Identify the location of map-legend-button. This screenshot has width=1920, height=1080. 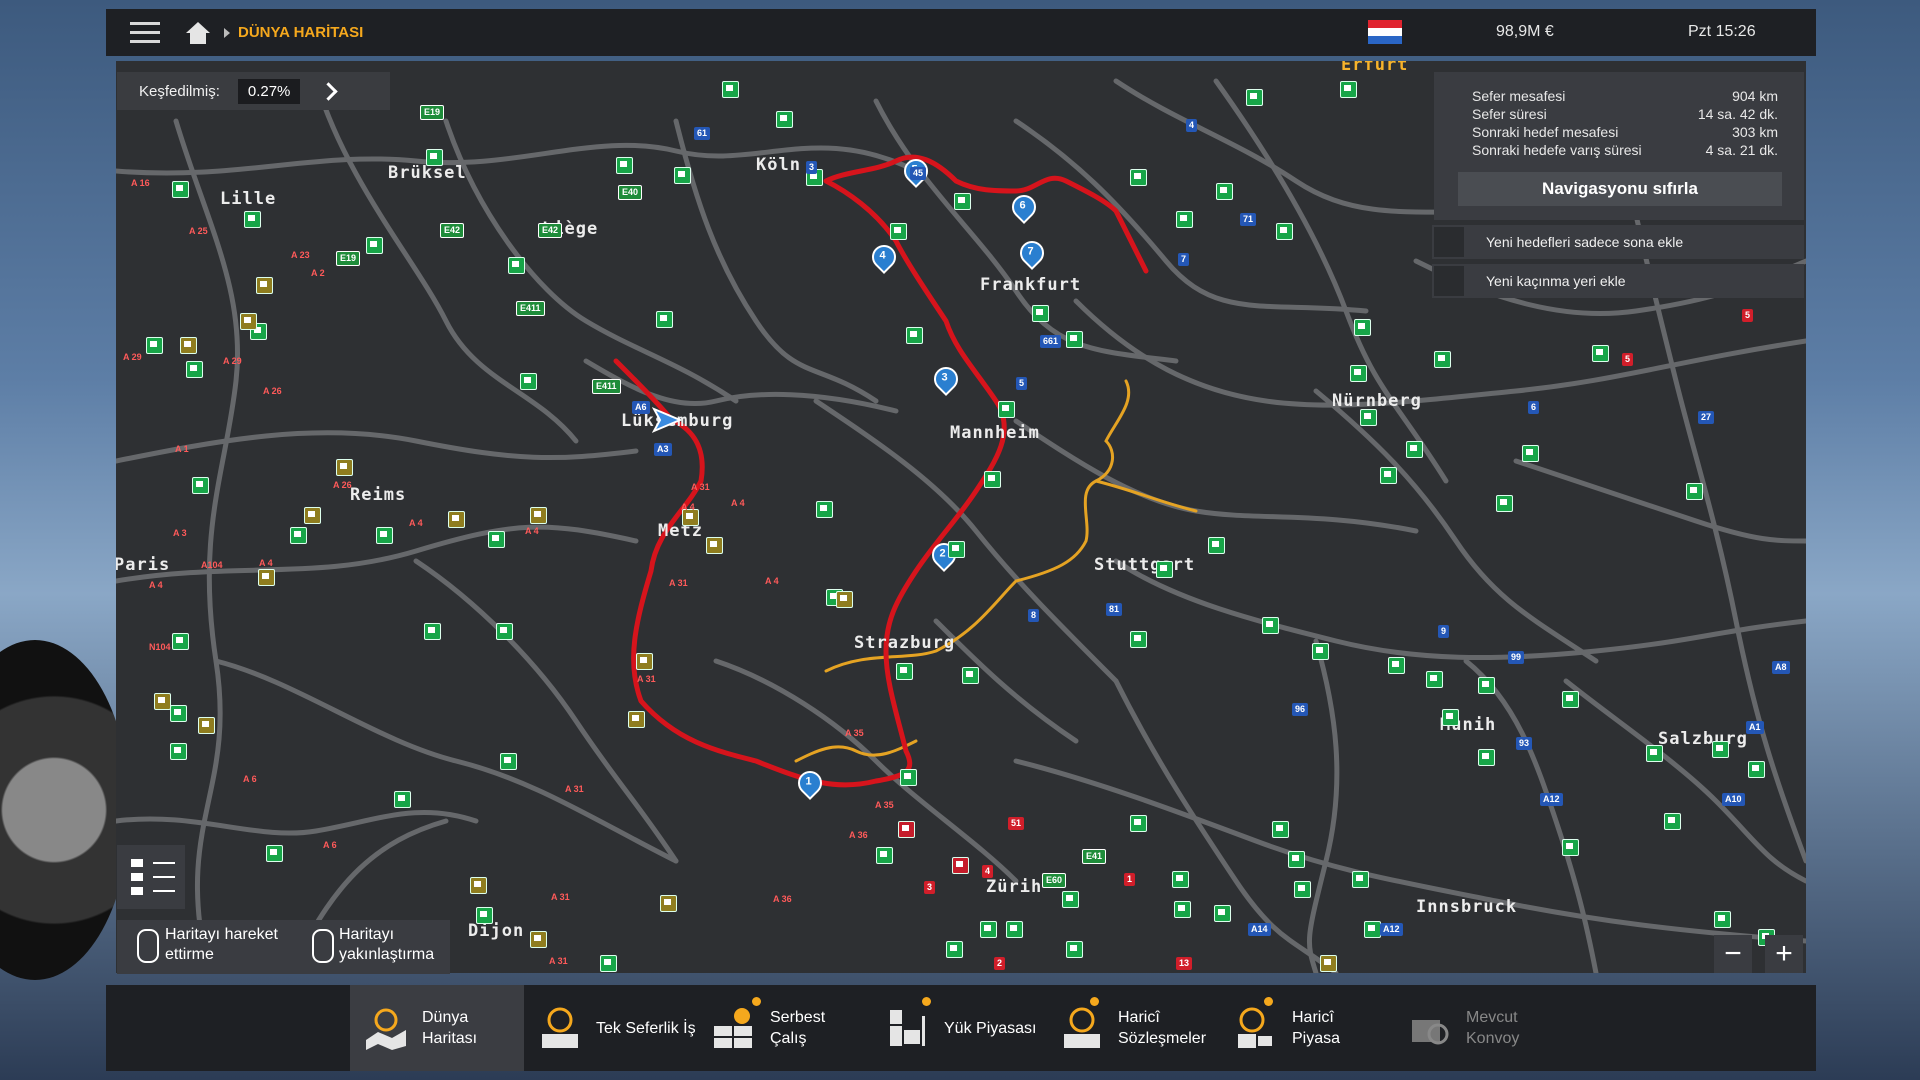
(151, 877).